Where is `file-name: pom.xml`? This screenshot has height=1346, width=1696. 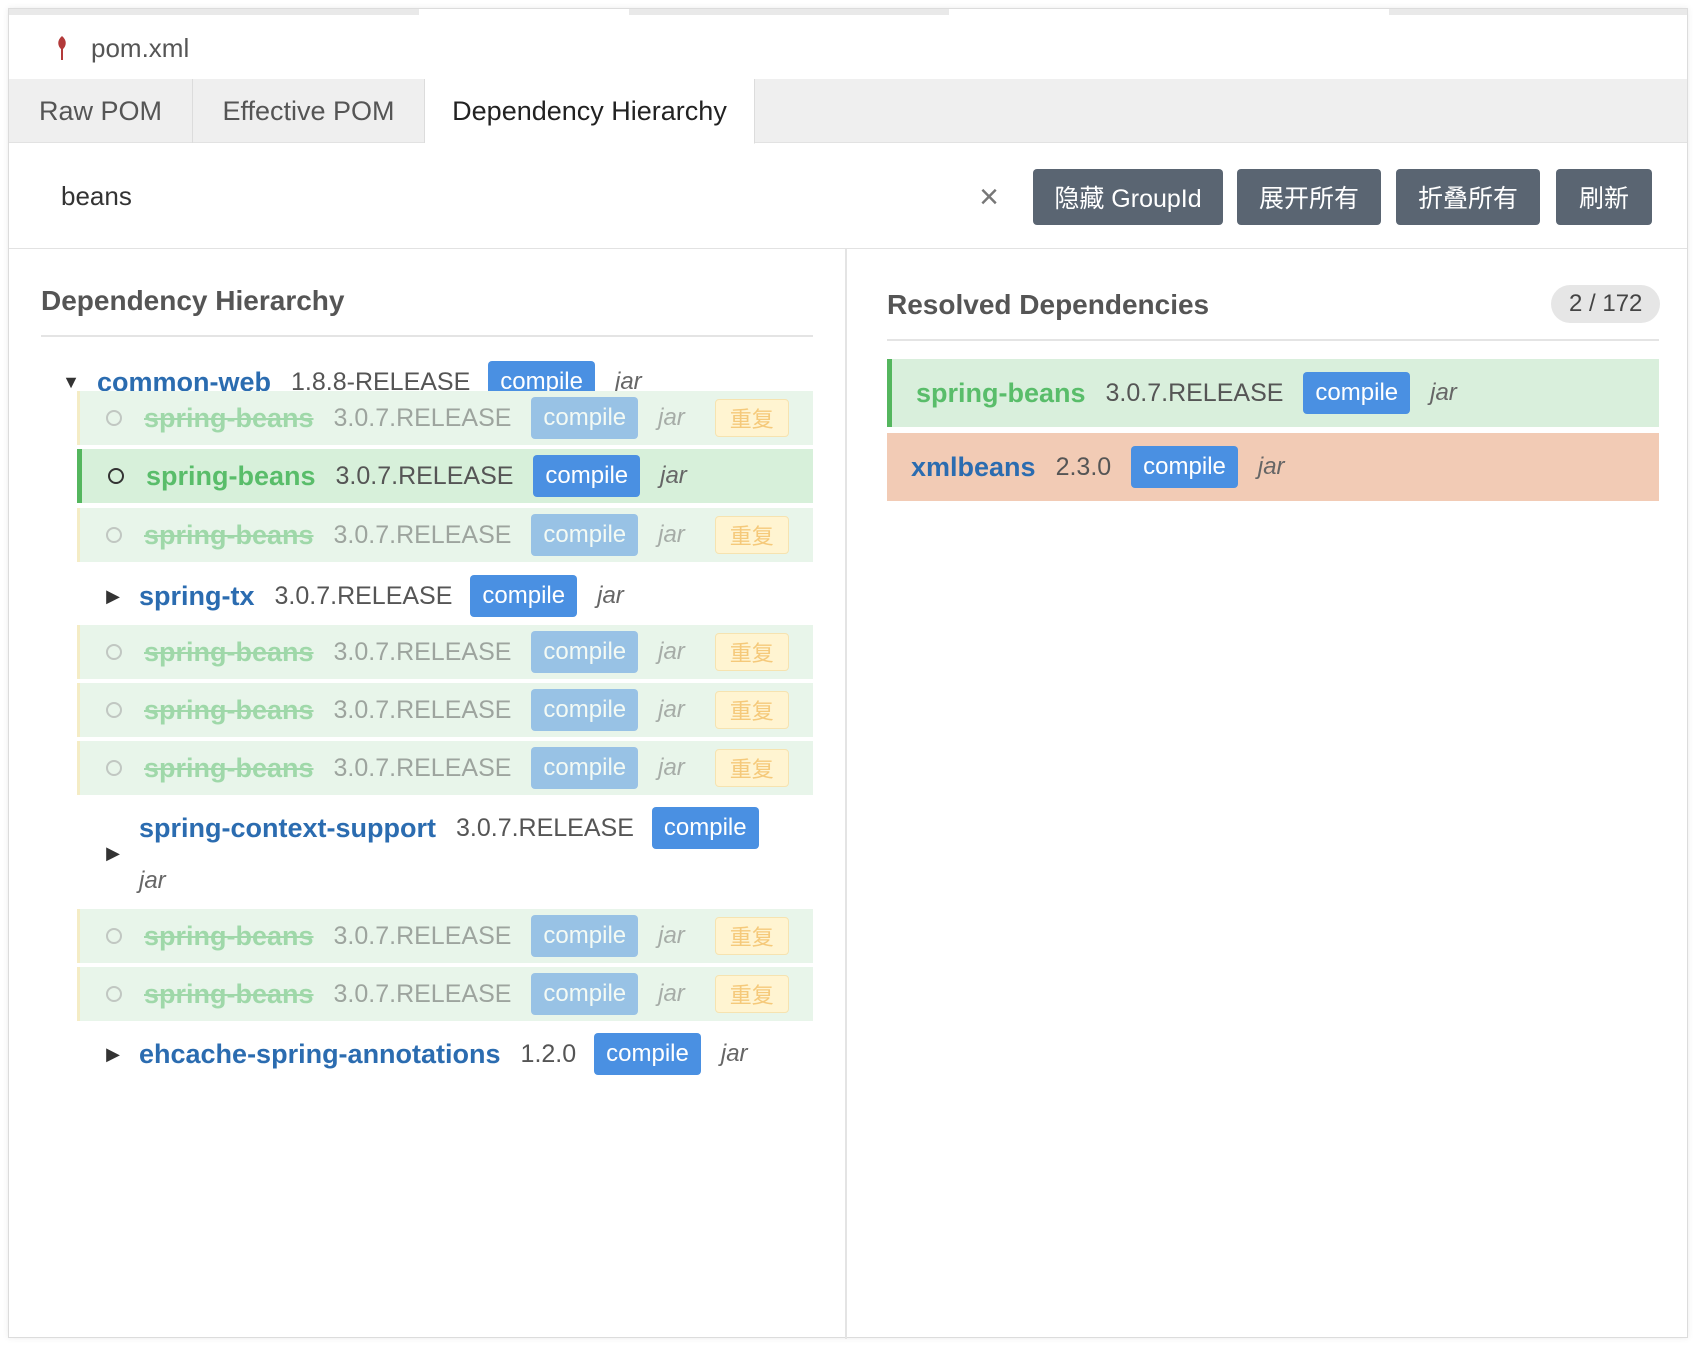
file-name: pom.xml is located at coordinates (140, 47).